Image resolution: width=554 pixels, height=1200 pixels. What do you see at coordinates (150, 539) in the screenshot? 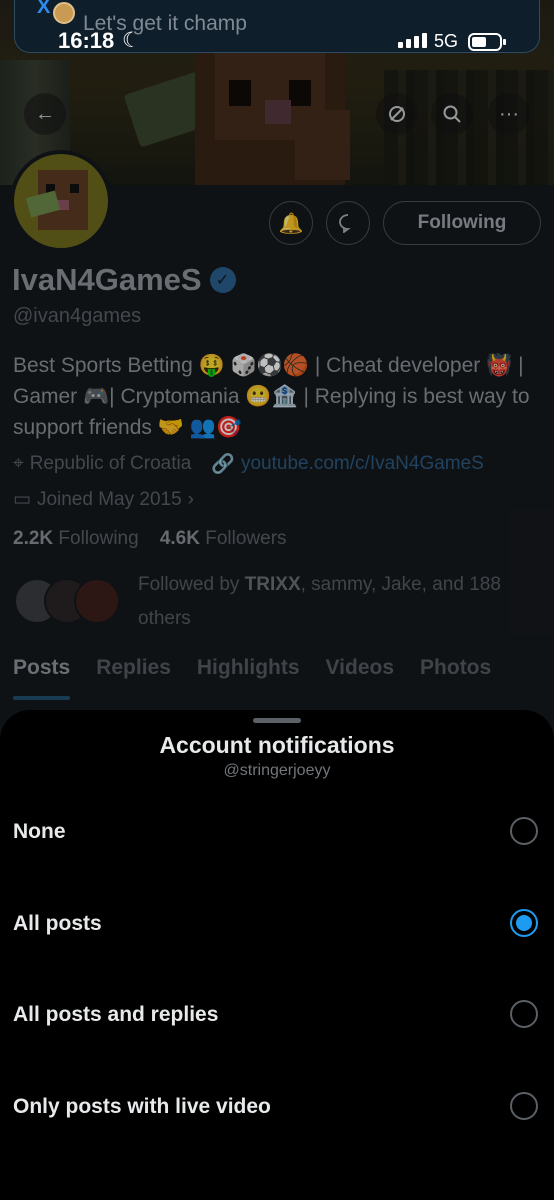
I see `profile-counts: 2.2K Following 4.6K Followers` at bounding box center [150, 539].